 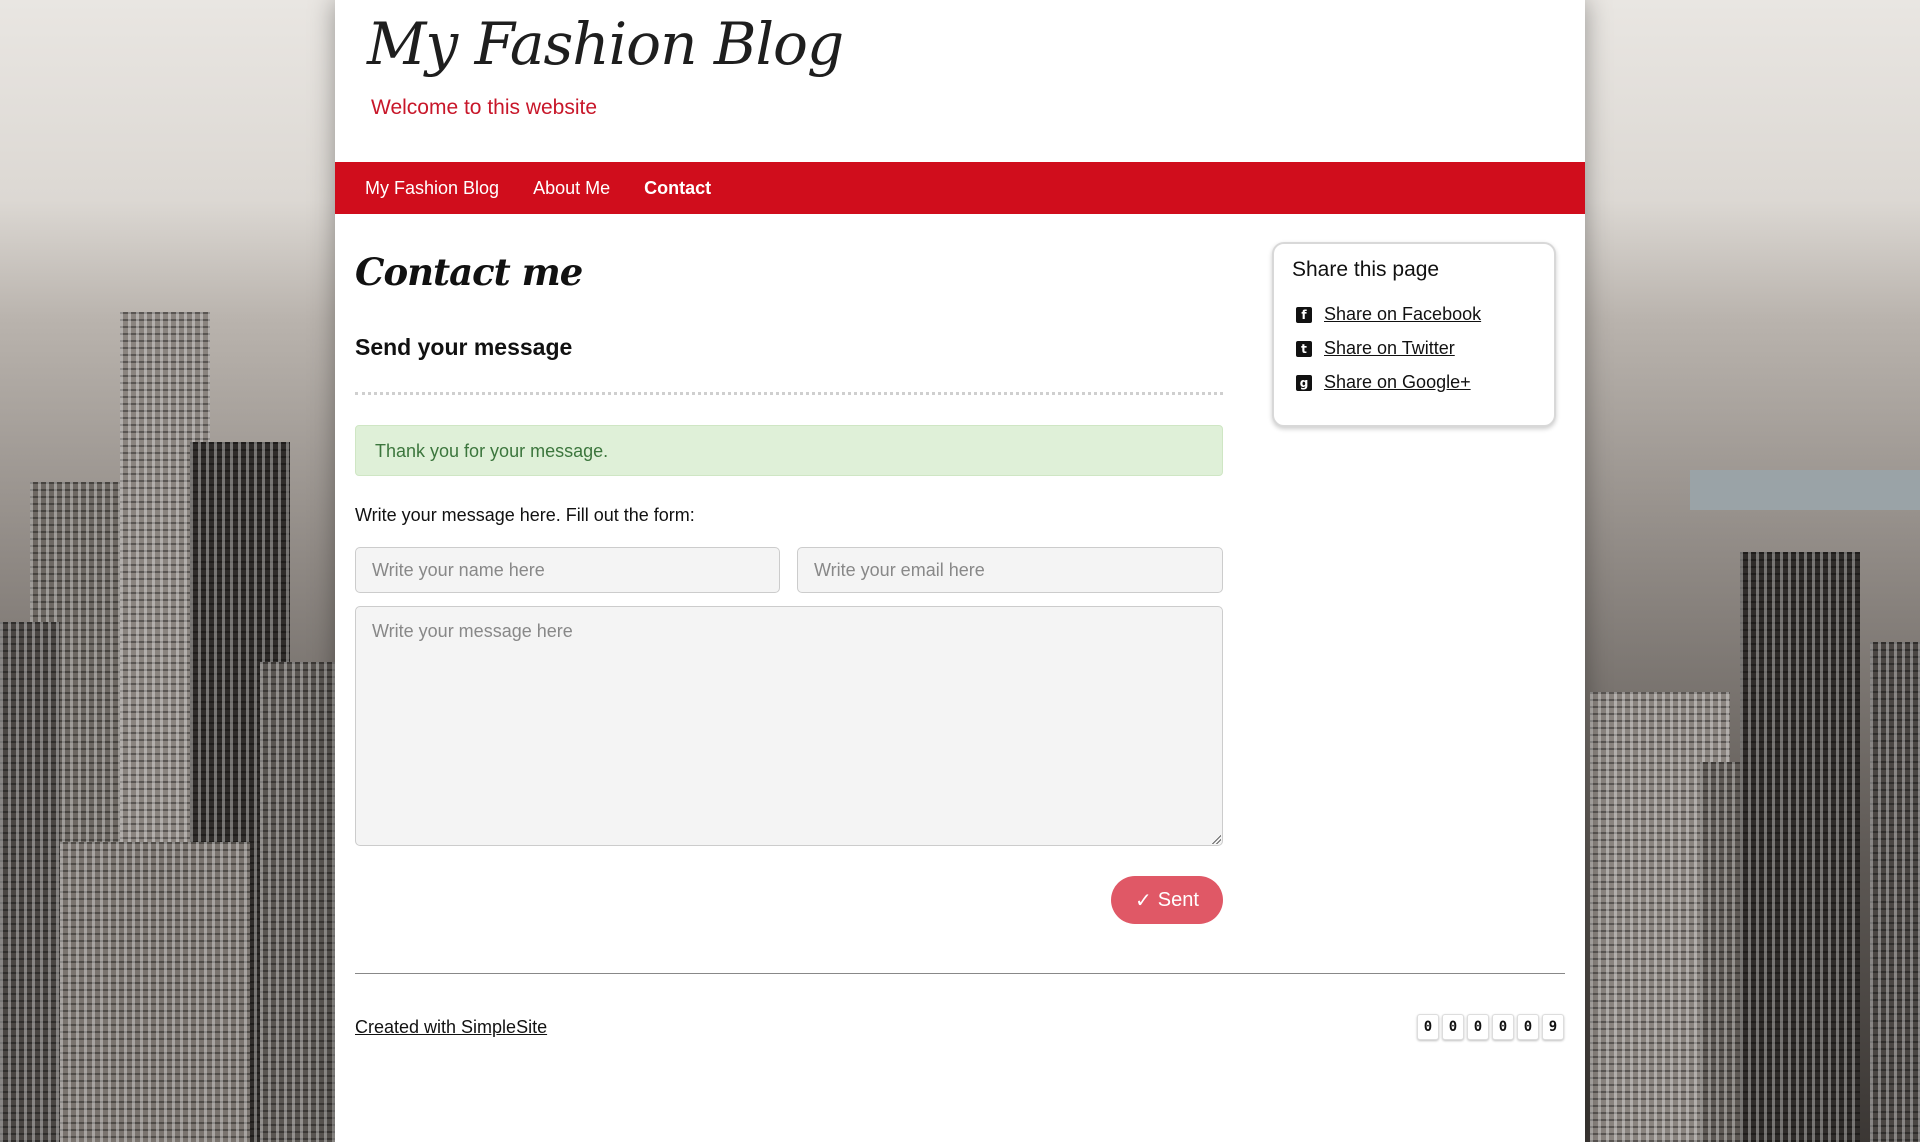 I want to click on nav-item-contact: Contact, so click(x=677, y=188).